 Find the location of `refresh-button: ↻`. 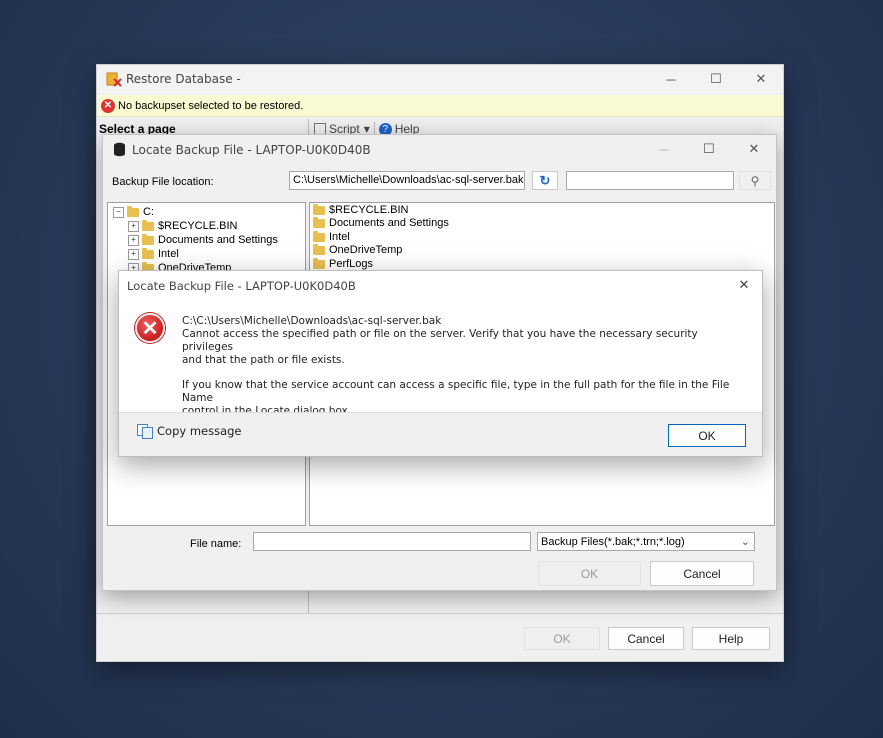

refresh-button: ↻ is located at coordinates (545, 180).